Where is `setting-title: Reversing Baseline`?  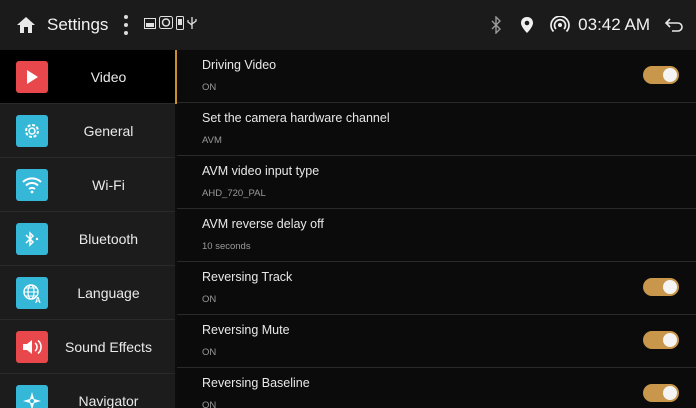 setting-title: Reversing Baseline is located at coordinates (256, 383).